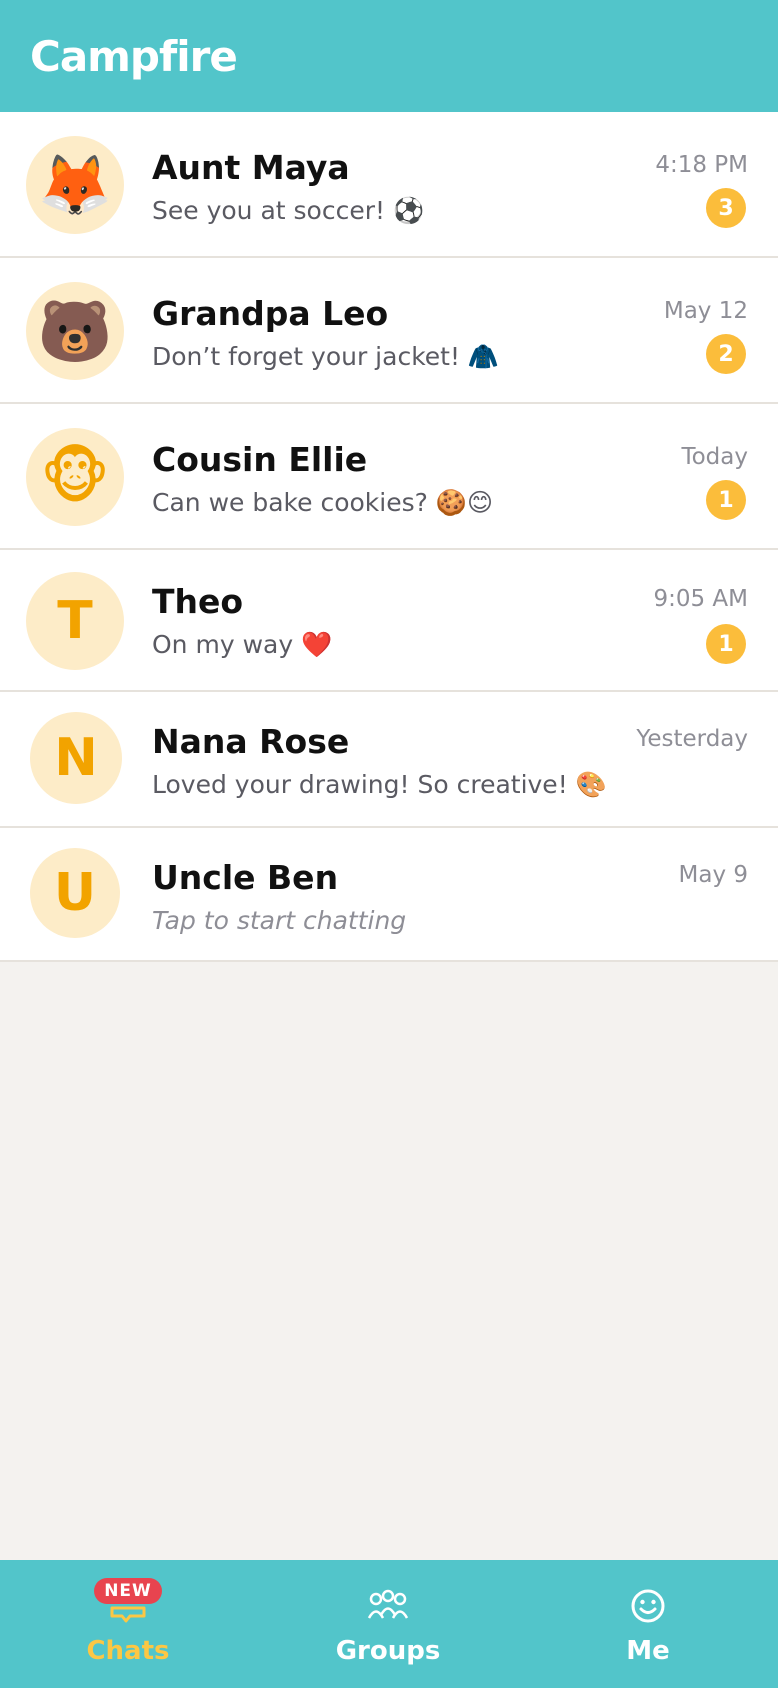  Describe the element at coordinates (128, 1616) in the screenshot. I see `chat-bubble-icon` at that location.